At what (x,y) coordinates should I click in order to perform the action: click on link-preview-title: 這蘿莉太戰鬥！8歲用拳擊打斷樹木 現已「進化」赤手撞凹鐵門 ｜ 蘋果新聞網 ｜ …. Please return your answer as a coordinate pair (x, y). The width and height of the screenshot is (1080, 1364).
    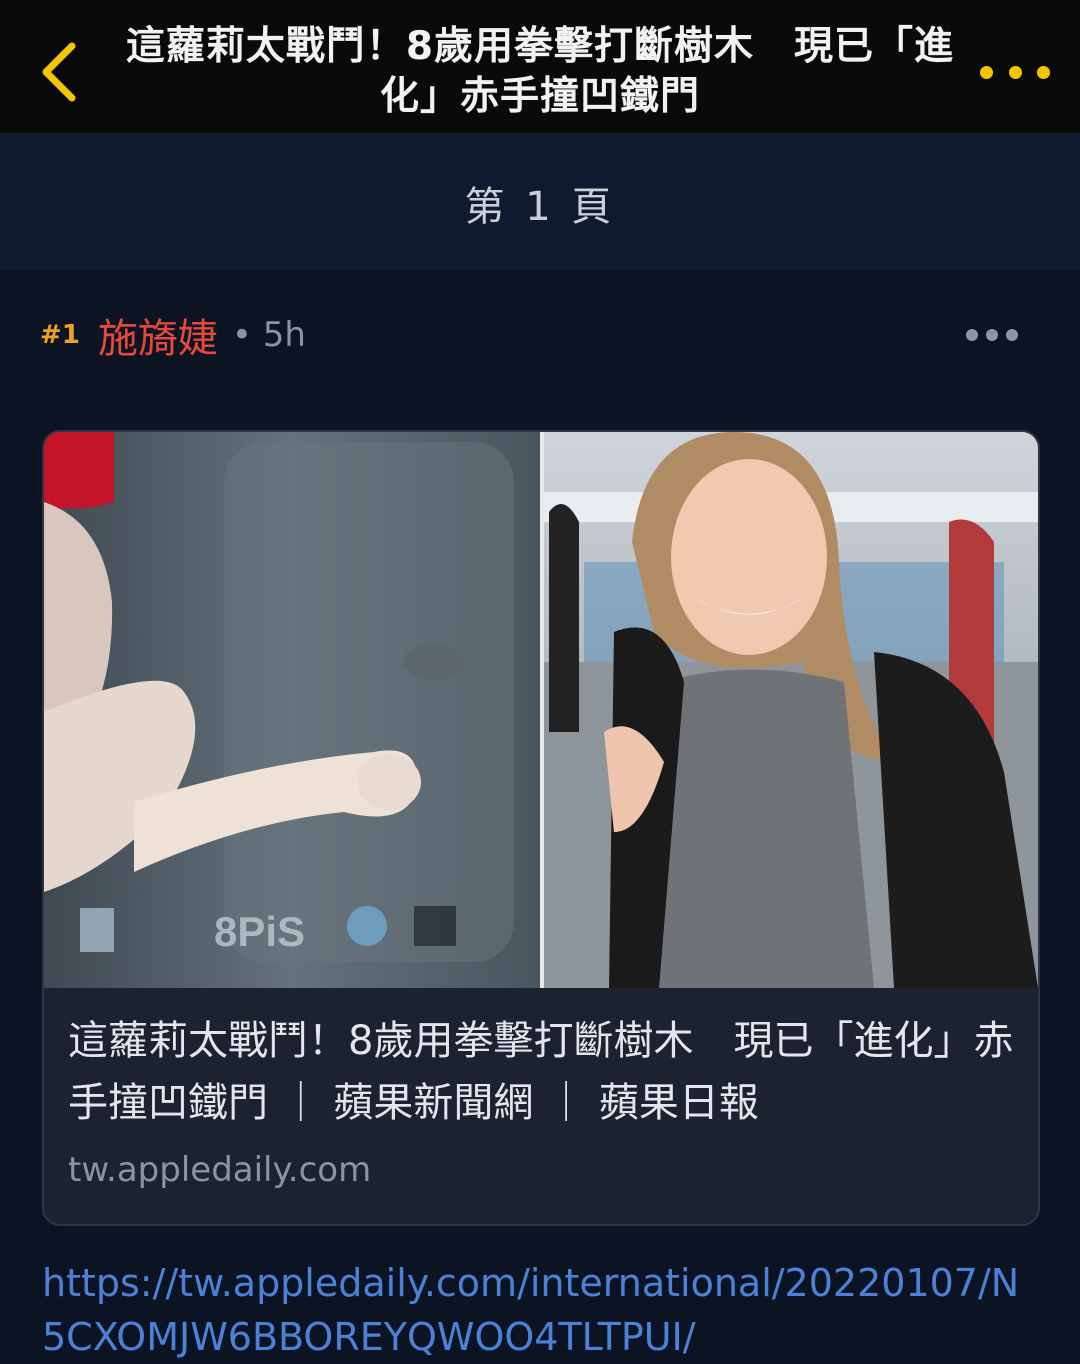
    Looking at the image, I should click on (541, 1072).